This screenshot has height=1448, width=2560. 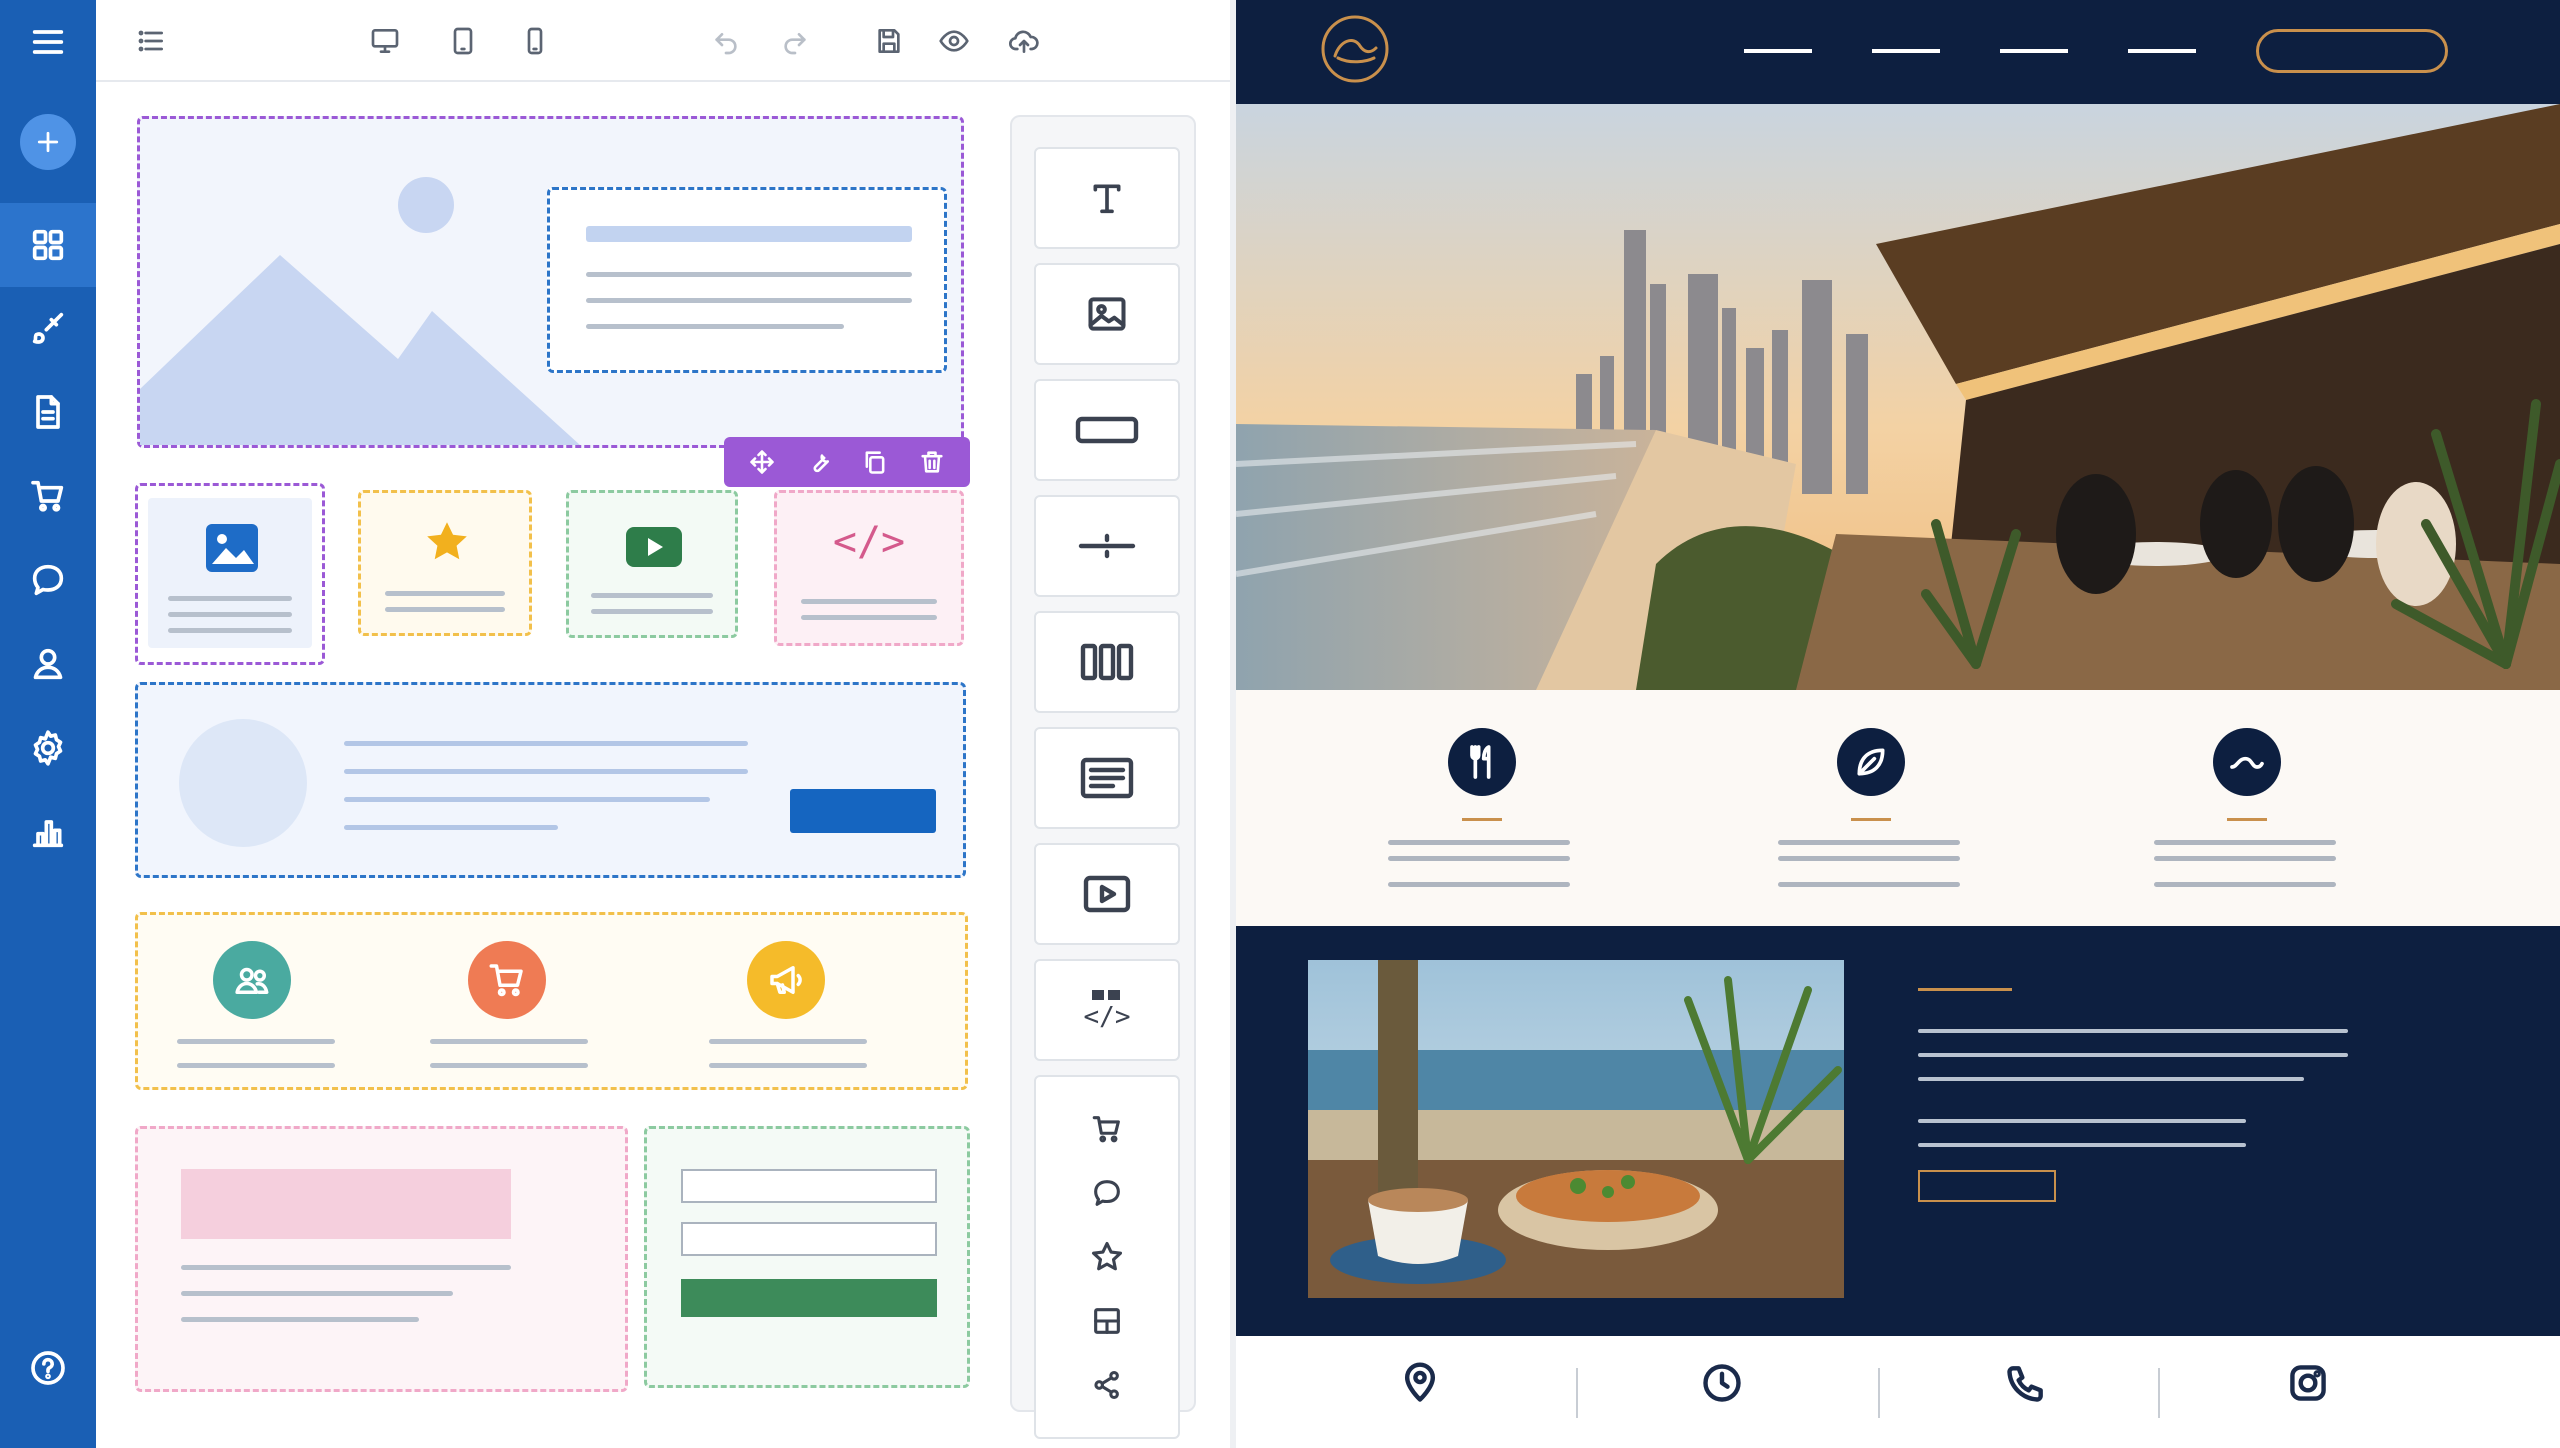 I want to click on image-widget-icon, so click(x=1107, y=314).